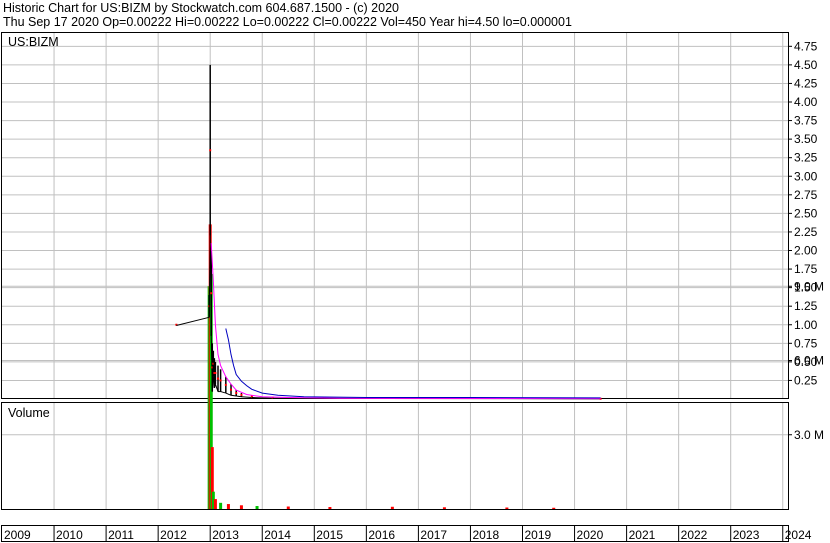  Describe the element at coordinates (225, 535) in the screenshot. I see `x-tick-label: 2013` at that location.